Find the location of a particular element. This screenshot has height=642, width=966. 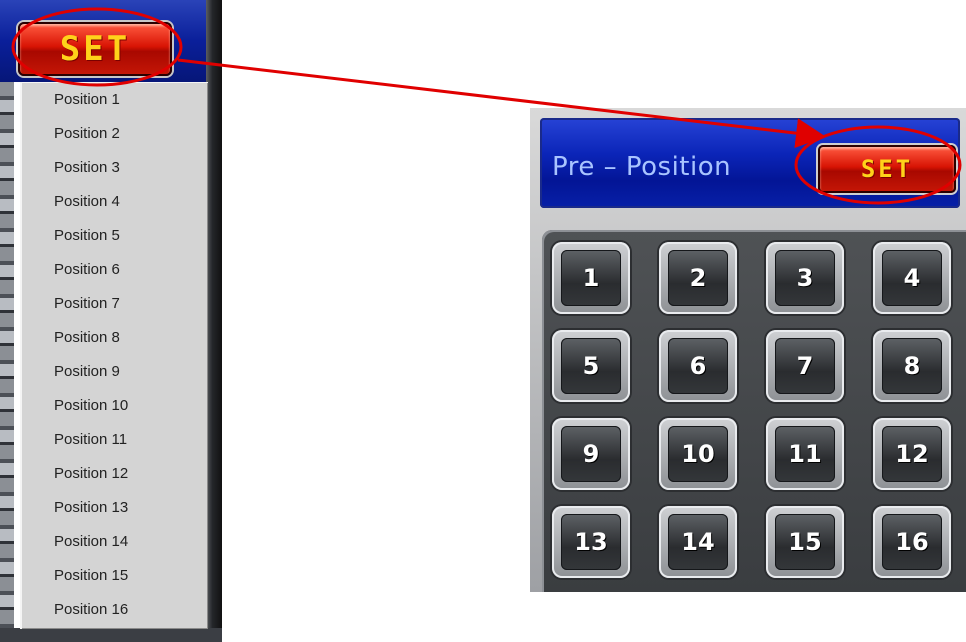

preset-button-3: 3 is located at coordinates (805, 278).